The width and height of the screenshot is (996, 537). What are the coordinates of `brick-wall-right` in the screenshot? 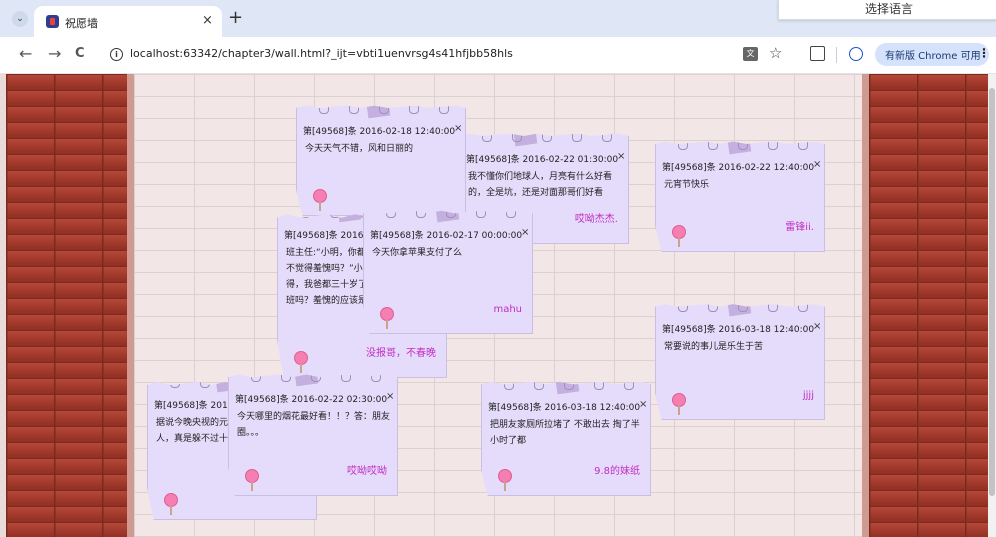 It's located at (928, 305).